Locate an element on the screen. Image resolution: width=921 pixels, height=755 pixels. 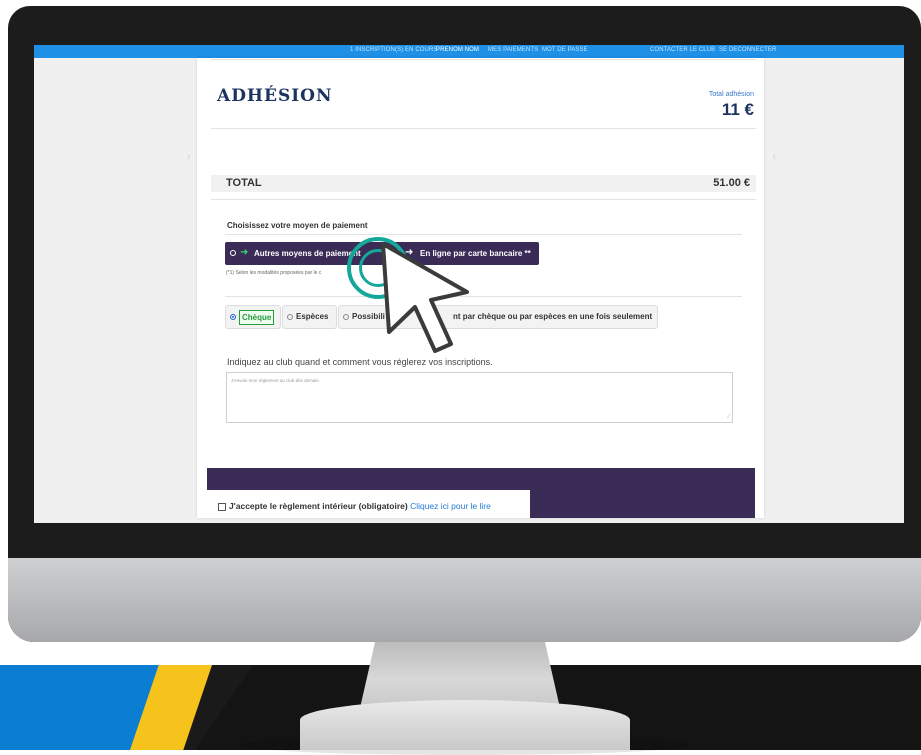
nav-inscriptions: 1 INSCRIPTION(S) EN COURS is located at coordinates (394, 50).